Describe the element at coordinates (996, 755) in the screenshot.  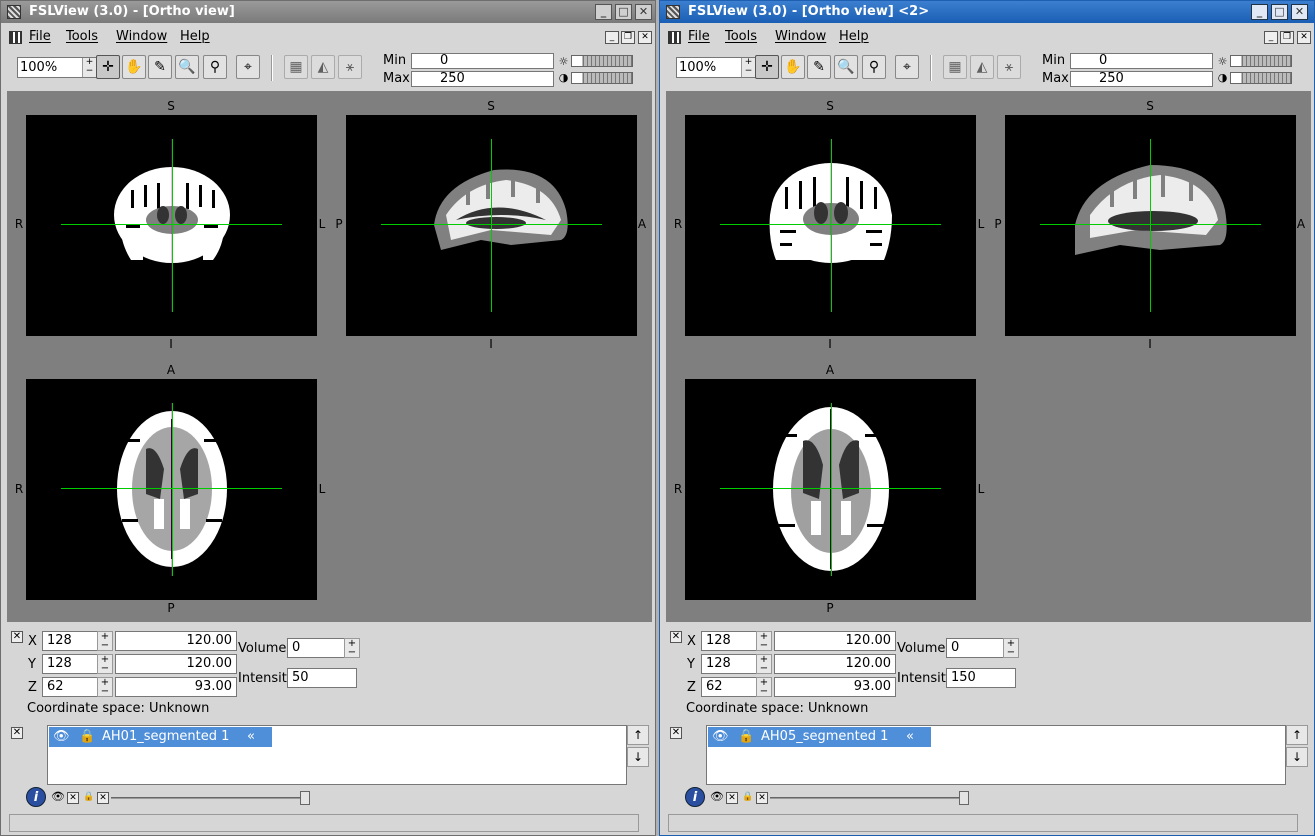
I see `layer-list: 👁 🔒 AH05_segmented 1 «` at that location.